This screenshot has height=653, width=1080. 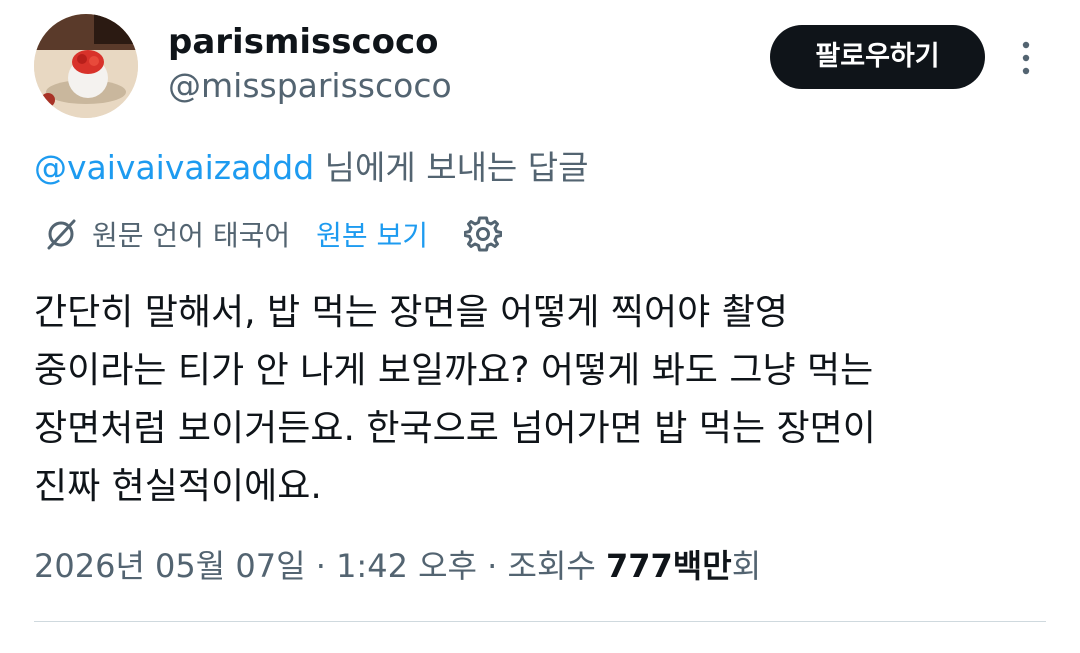 What do you see at coordinates (455, 428) in the screenshot?
I see `tweet-text-line: 장면처럼 보이거든요. 한국으로 넘어가면 밥 먹는 장면이` at bounding box center [455, 428].